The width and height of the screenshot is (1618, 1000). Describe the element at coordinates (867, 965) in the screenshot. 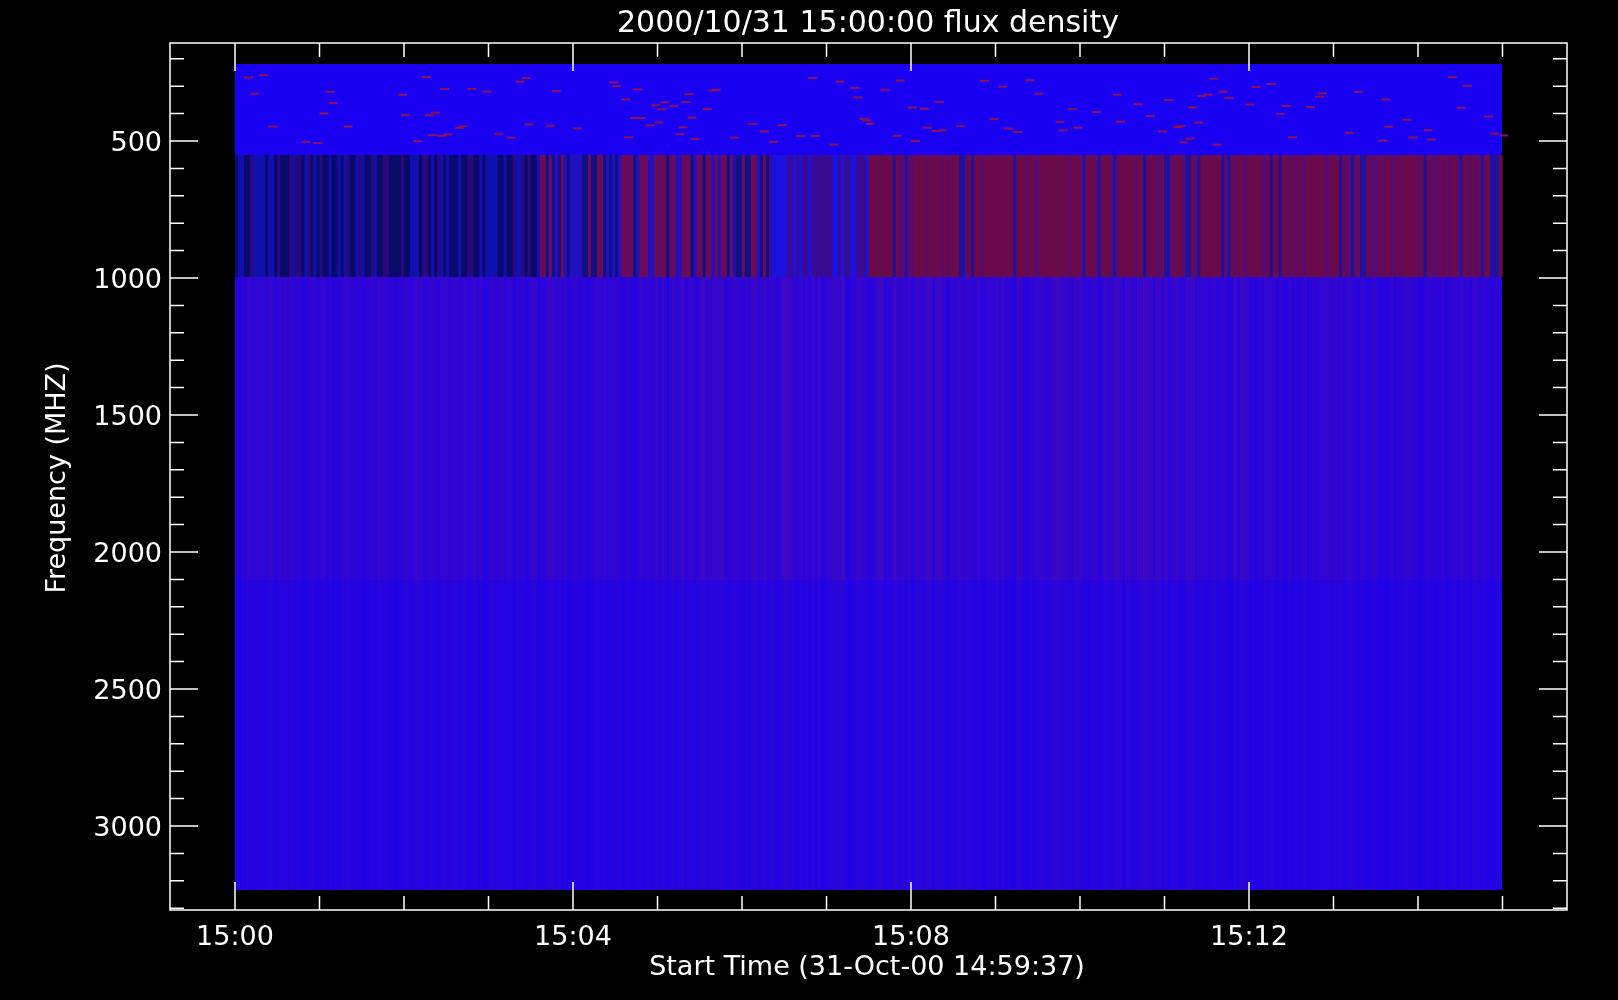

I see `x-axis-label: Start Time (31-Oct-00 14:59:37)` at that location.